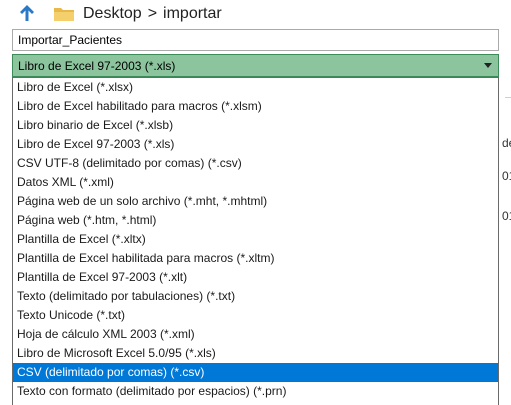 The image size is (511, 405). I want to click on file-type-option: Hoja de cálculo XML 2003 (*.xml), so click(255, 334).